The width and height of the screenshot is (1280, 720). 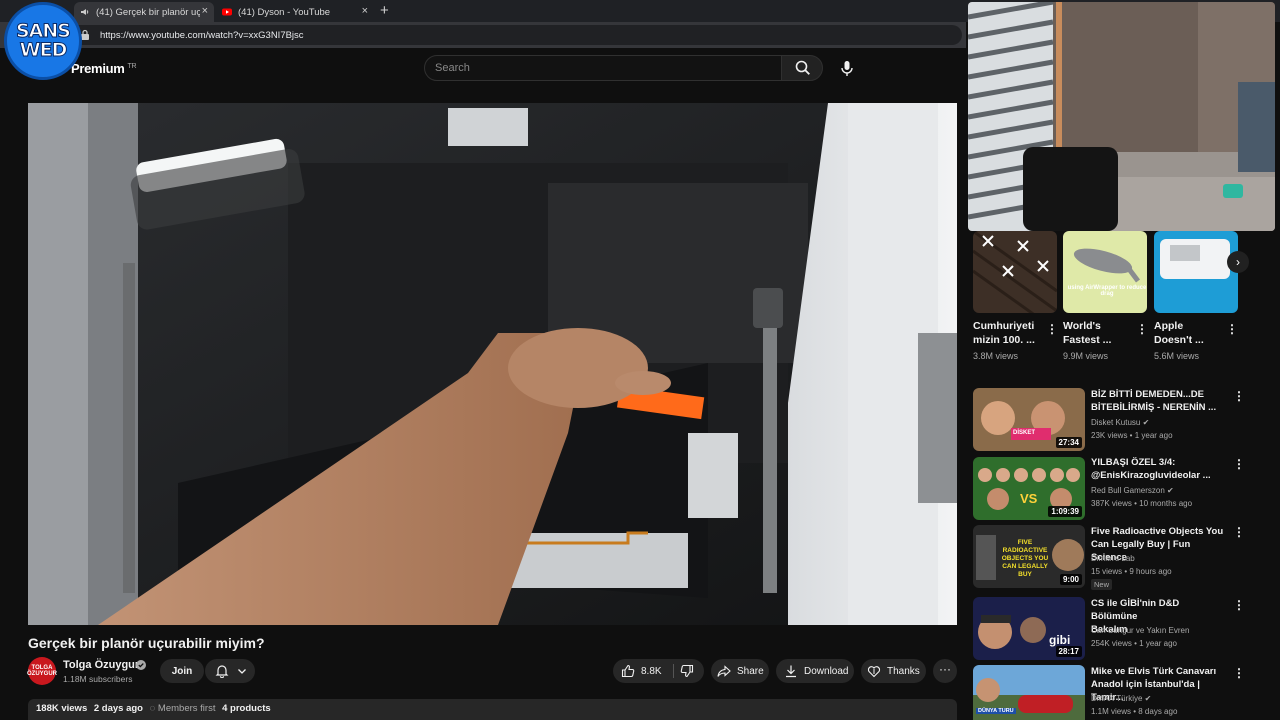 I want to click on streamer-logo: SANS WED, so click(x=43, y=41).